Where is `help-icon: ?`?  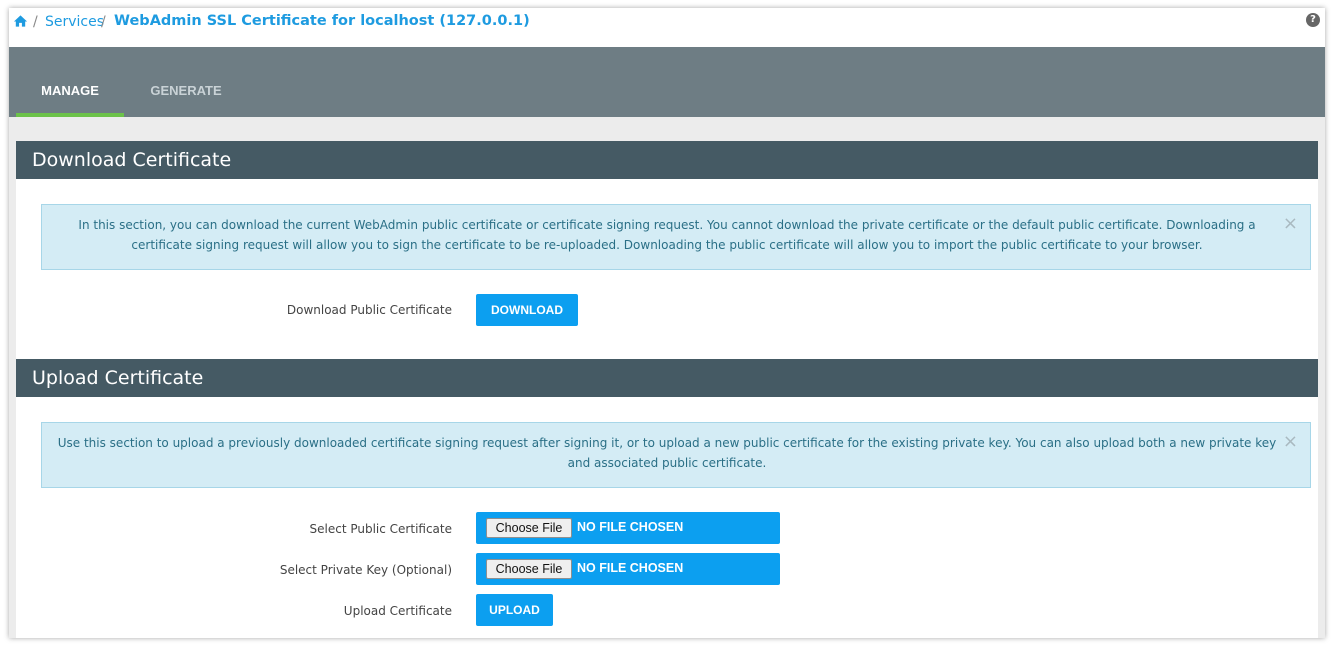
help-icon: ? is located at coordinates (1313, 20).